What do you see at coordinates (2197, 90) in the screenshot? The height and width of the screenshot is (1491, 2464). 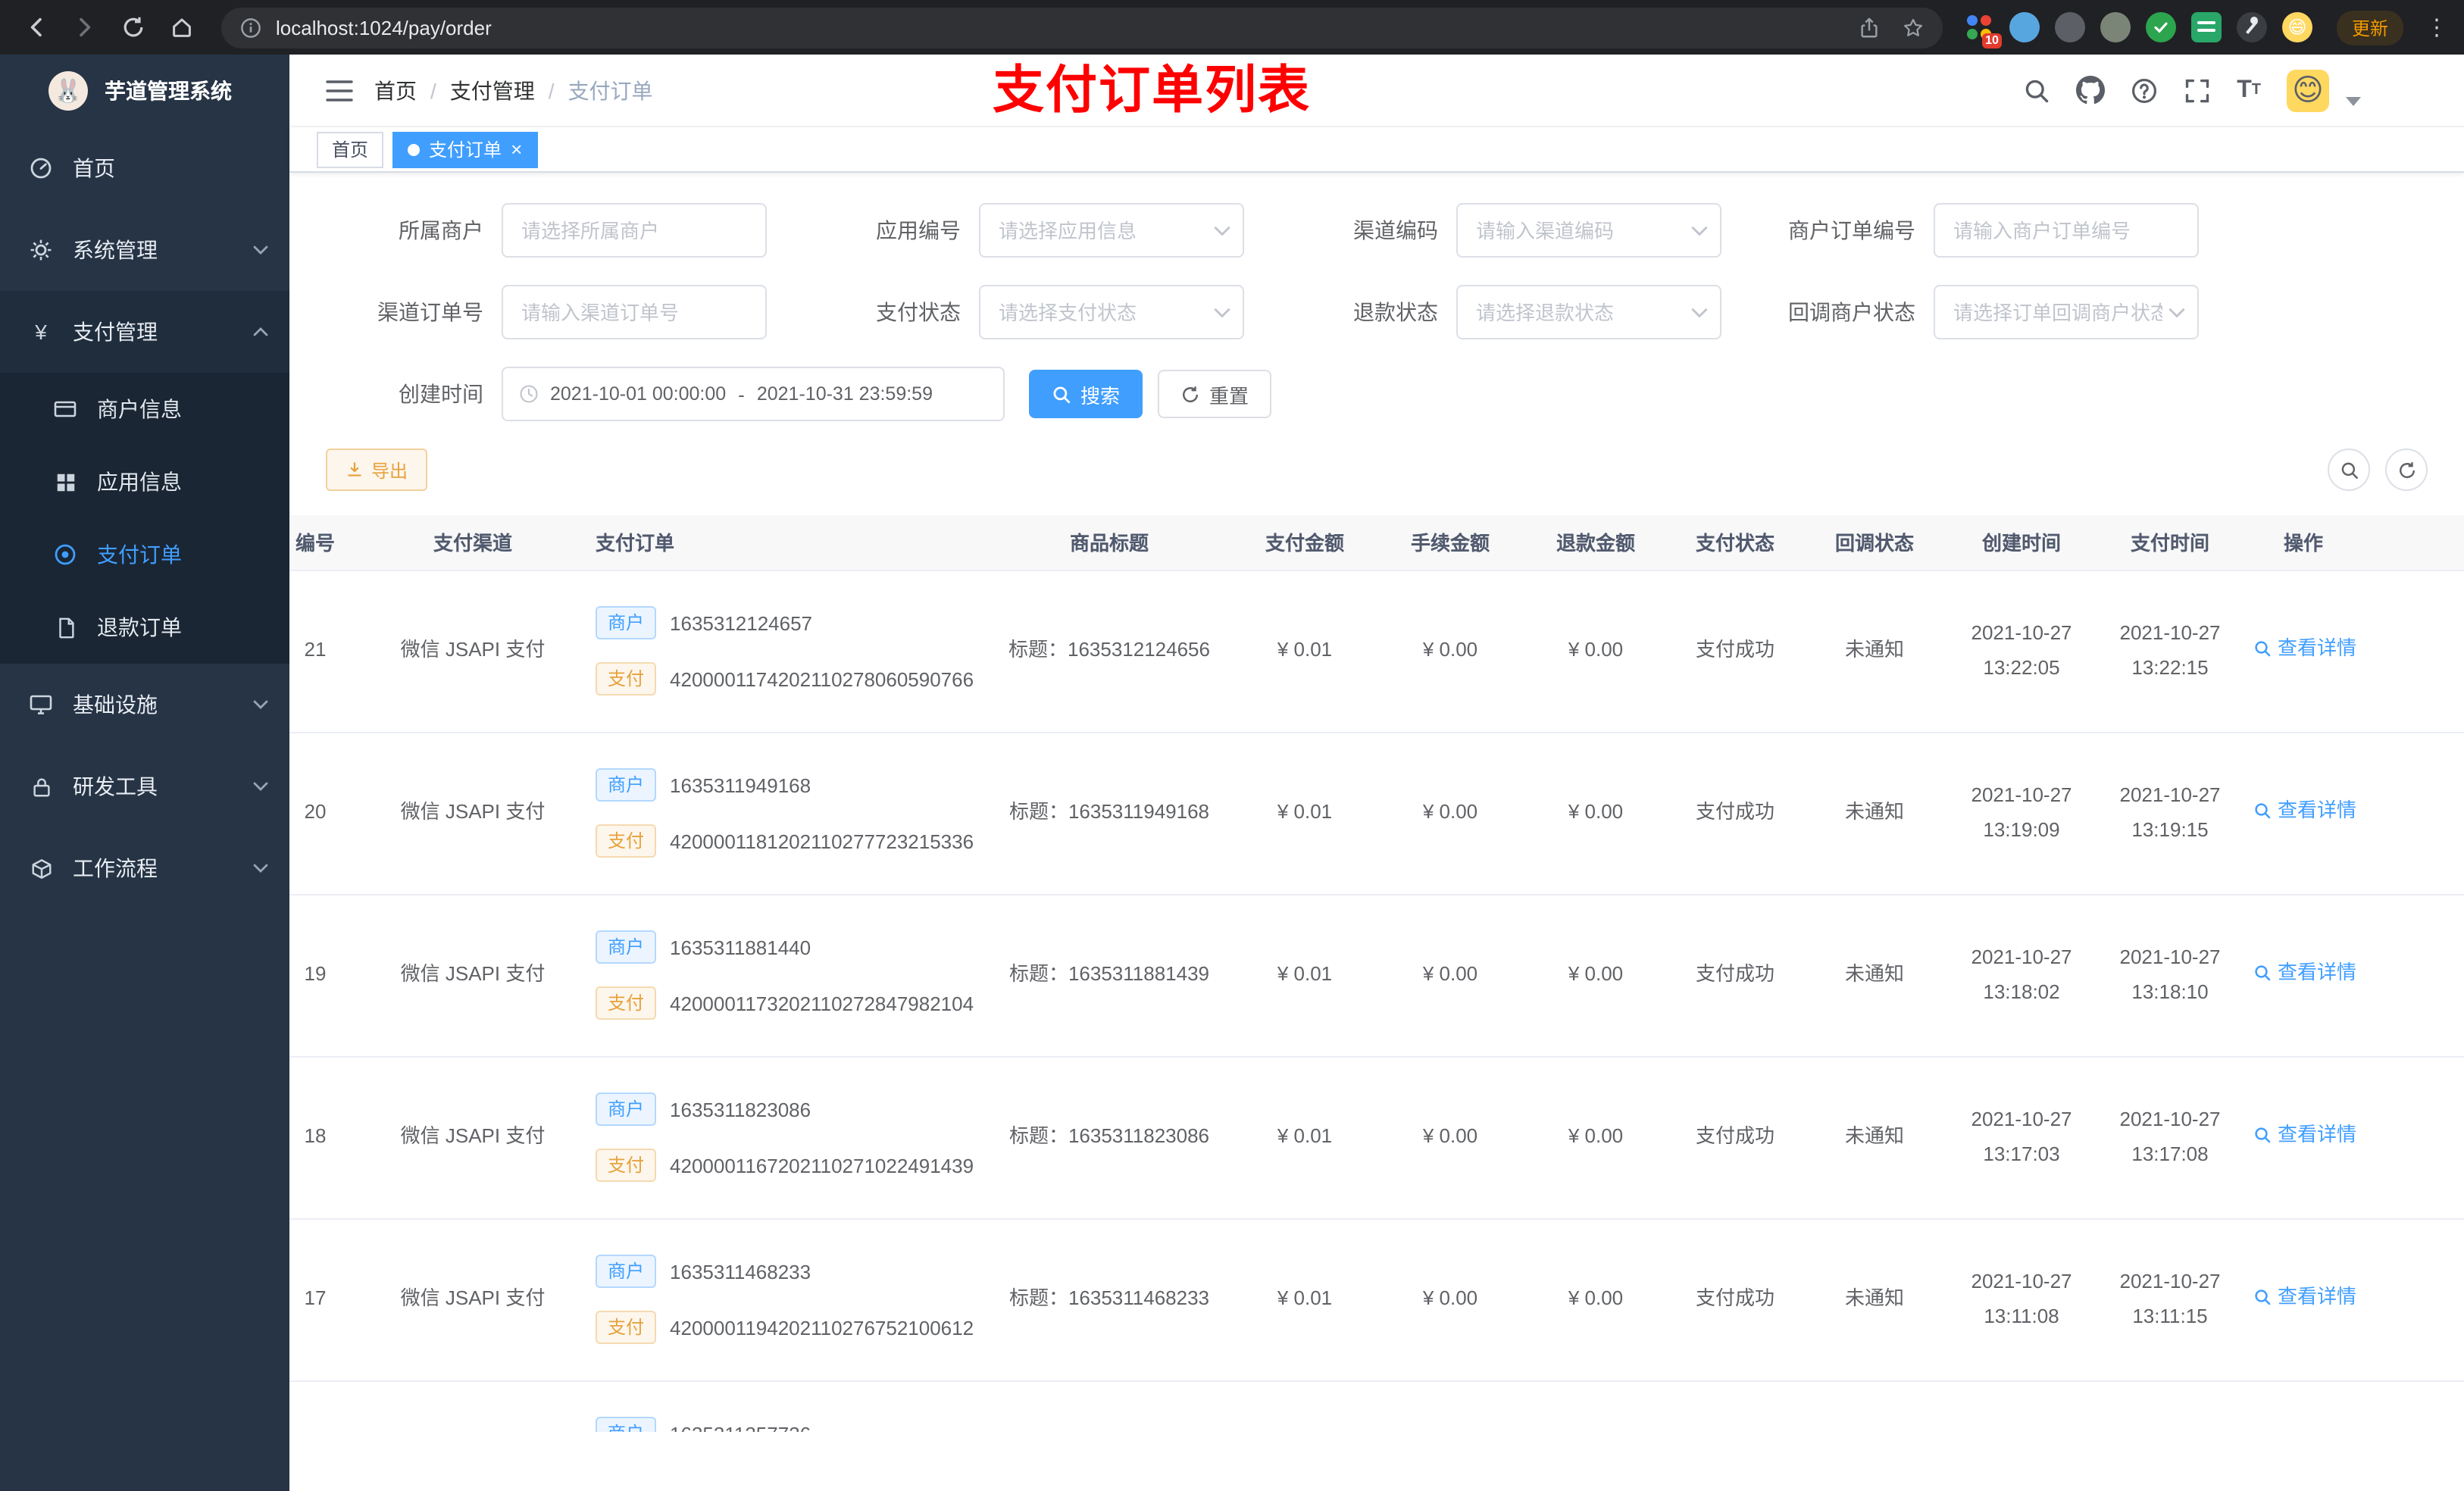 I see `fullscreen-icon` at bounding box center [2197, 90].